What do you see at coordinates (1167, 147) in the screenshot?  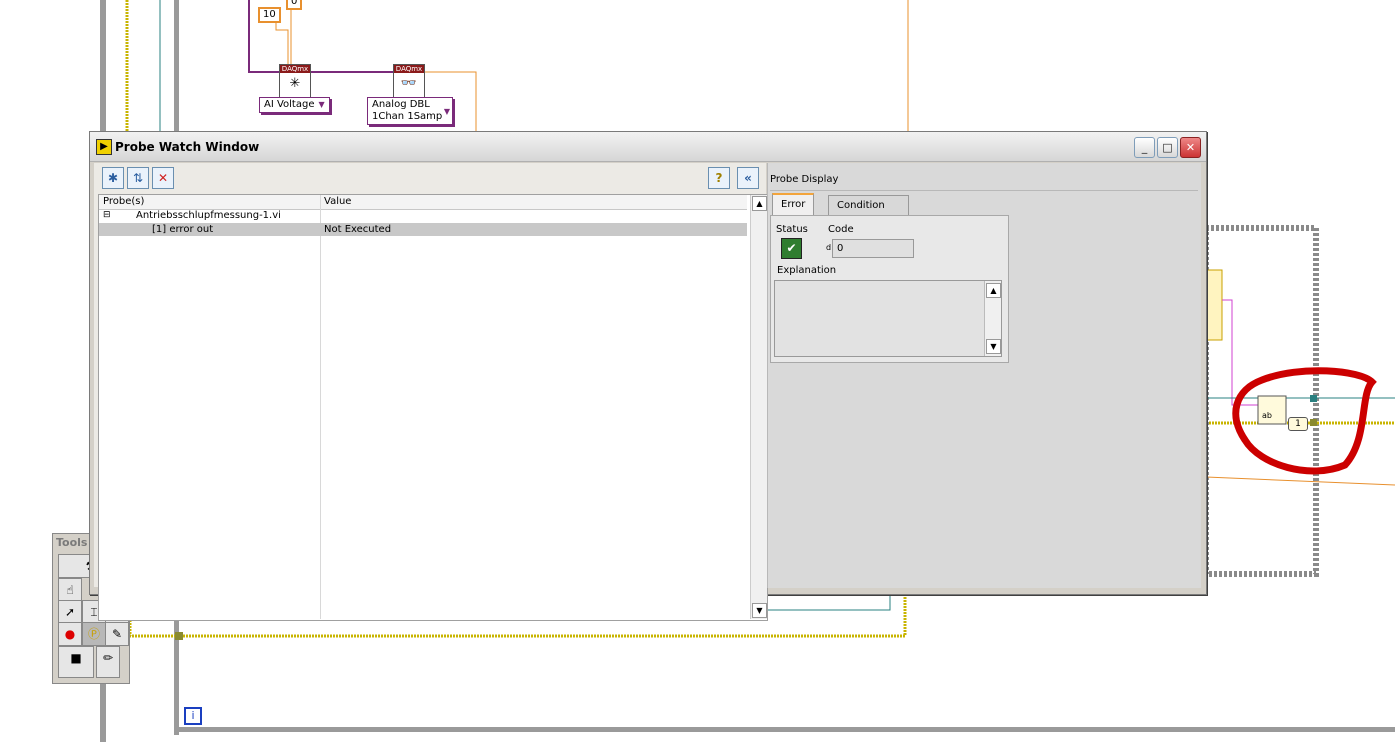 I see `maximize-icon: □` at bounding box center [1167, 147].